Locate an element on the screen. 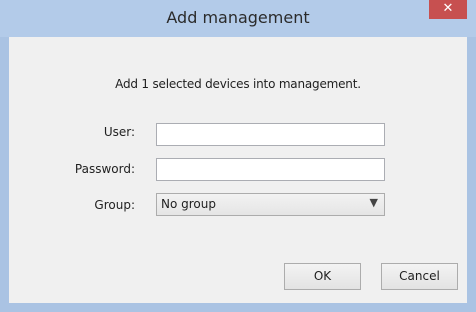 This screenshot has width=476, height=312. user-label: User: is located at coordinates (119, 132).